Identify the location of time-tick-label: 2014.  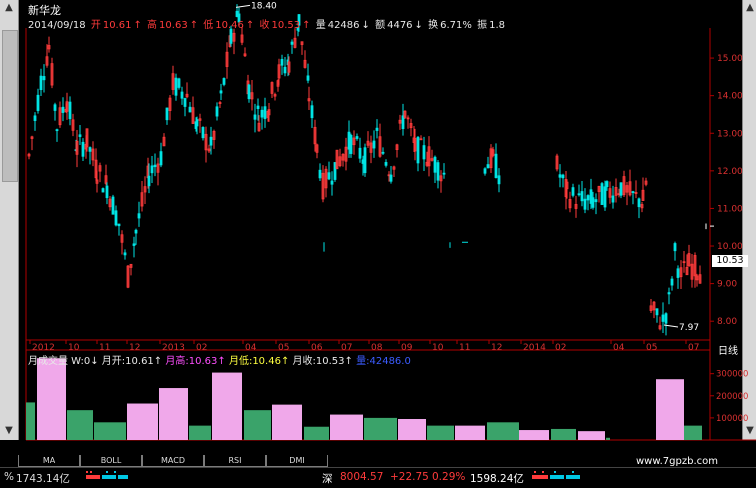
(534, 348).